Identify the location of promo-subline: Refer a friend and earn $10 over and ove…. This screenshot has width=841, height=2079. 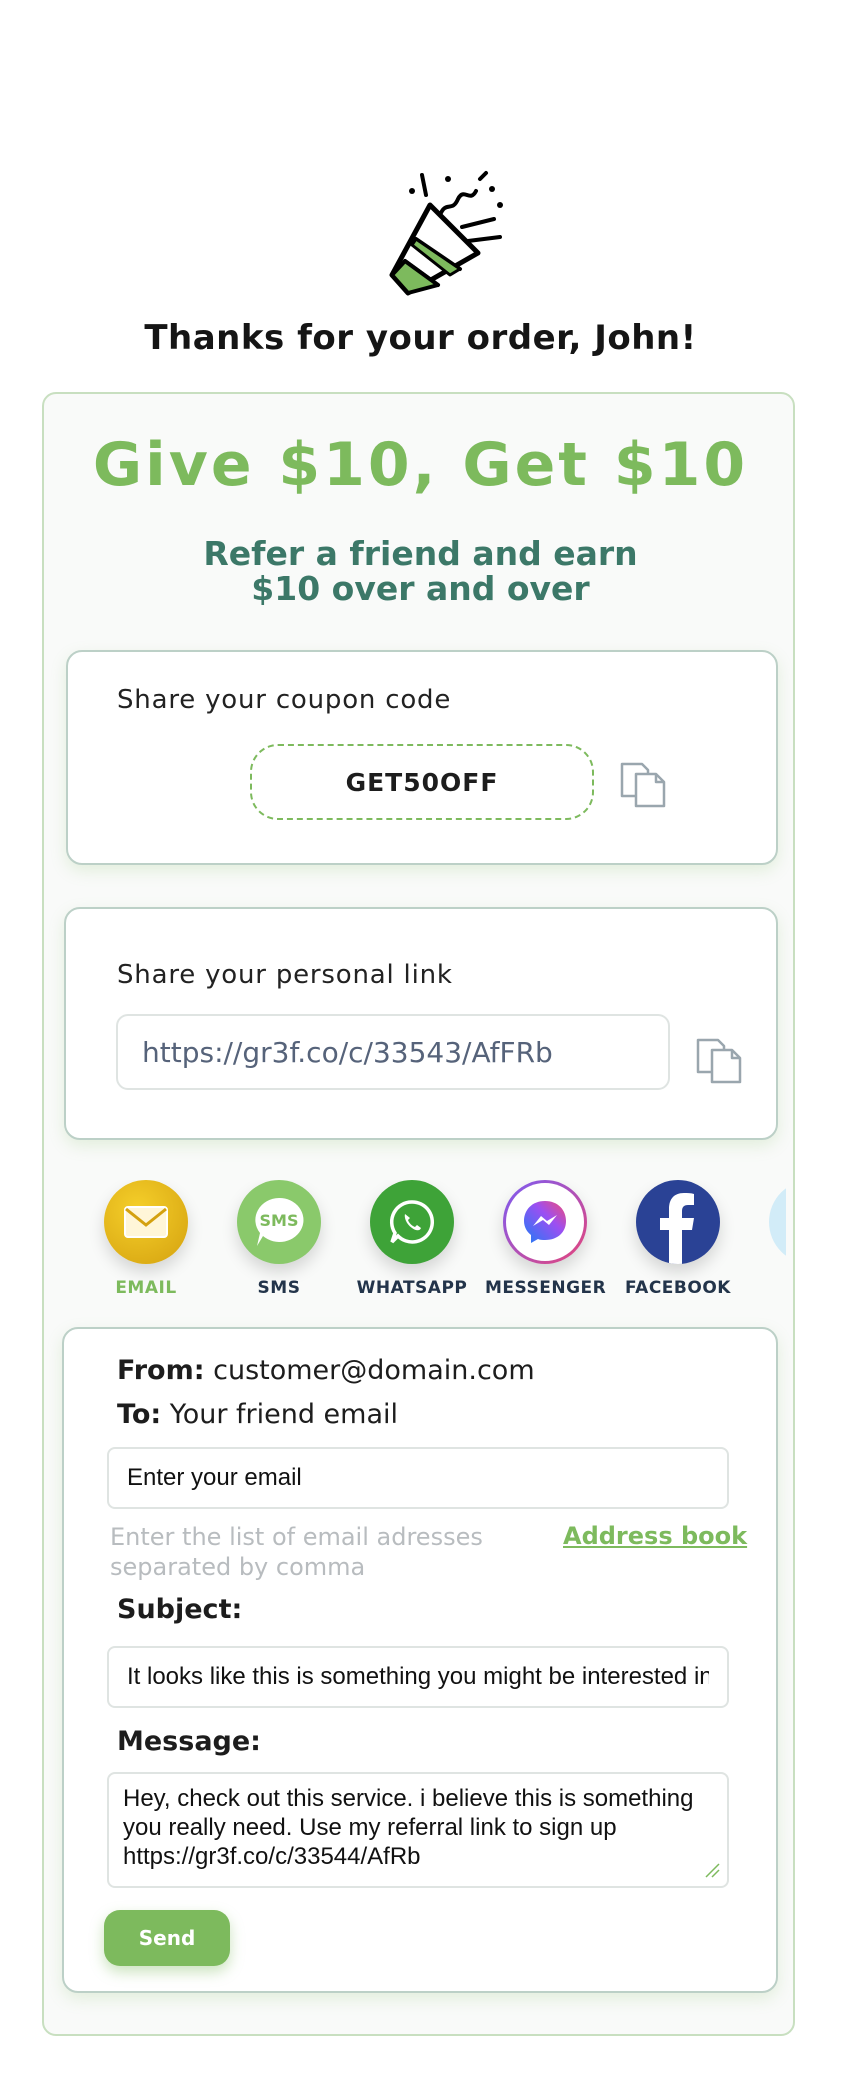
(420, 571).